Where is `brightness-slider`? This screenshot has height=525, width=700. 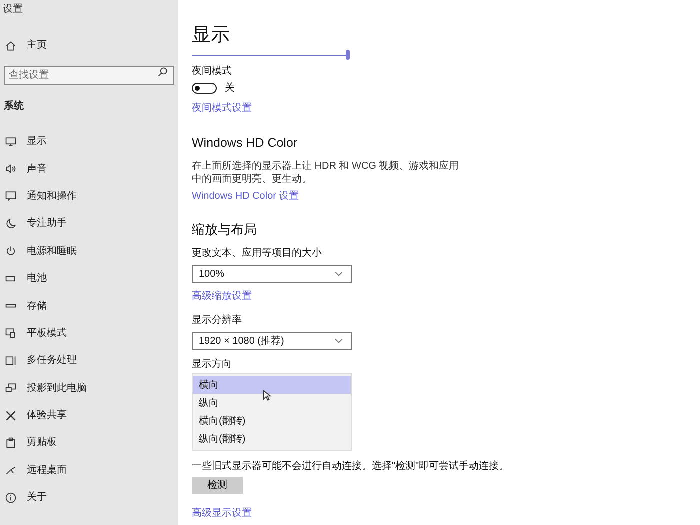 brightness-slider is located at coordinates (271, 55).